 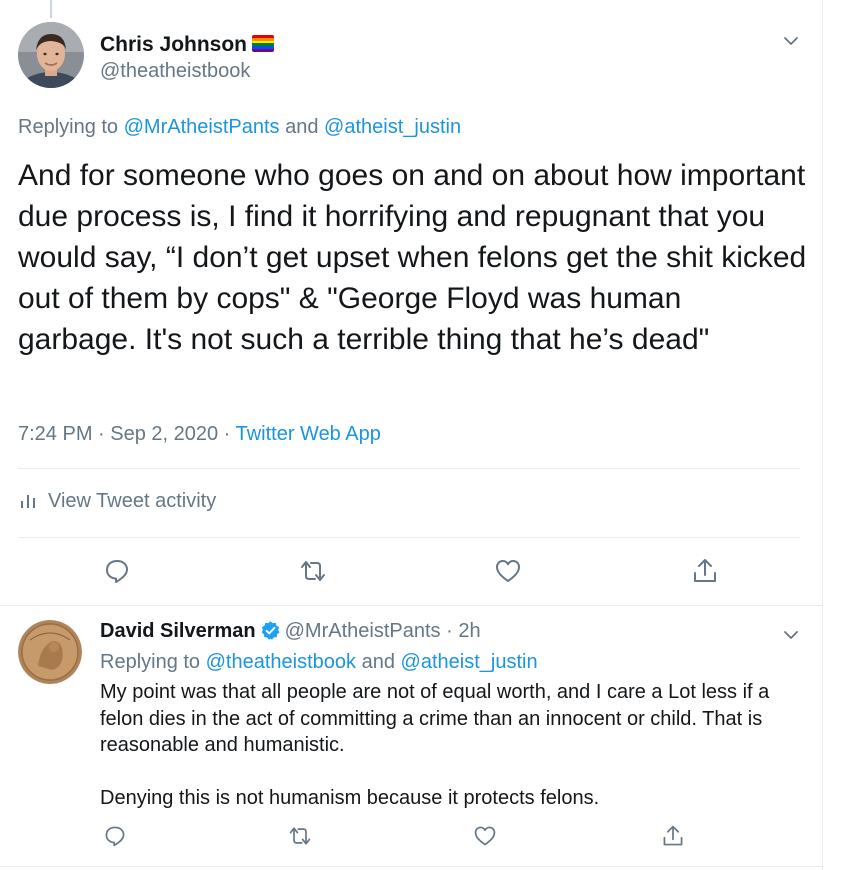 What do you see at coordinates (270, 630) in the screenshot?
I see `verified-badge-icon` at bounding box center [270, 630].